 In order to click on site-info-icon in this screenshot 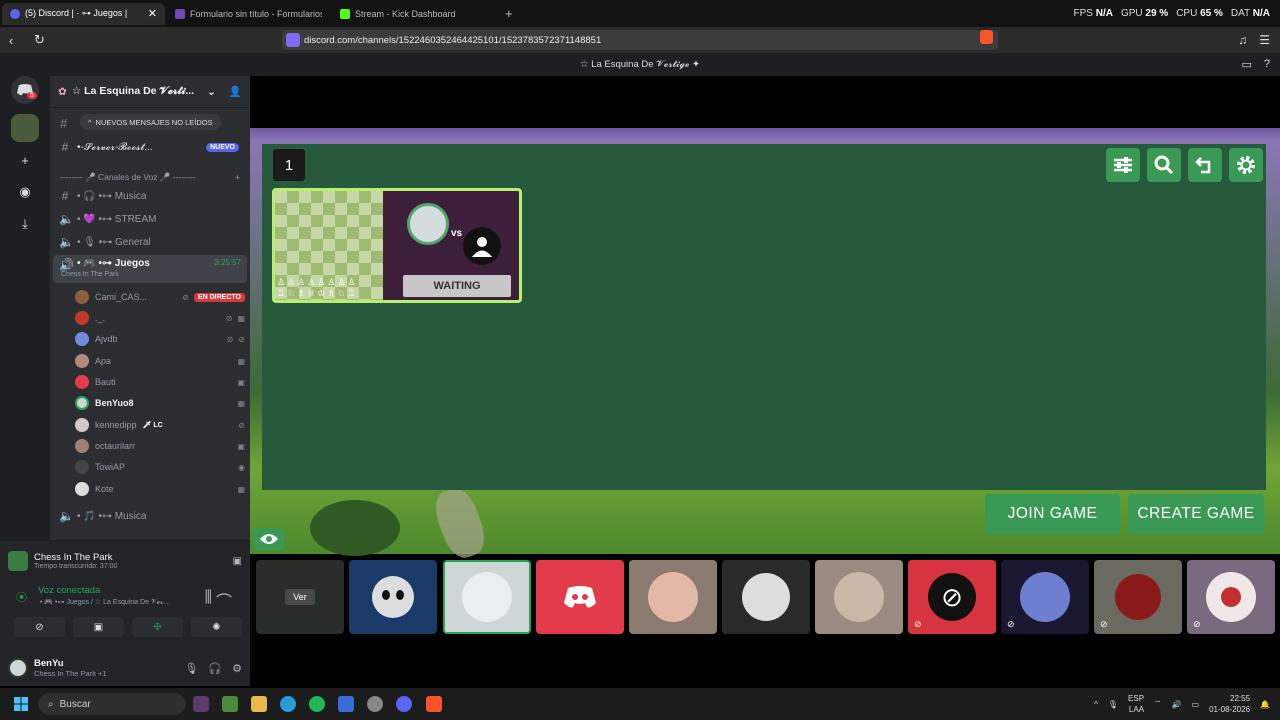, I will do `click(293, 40)`.